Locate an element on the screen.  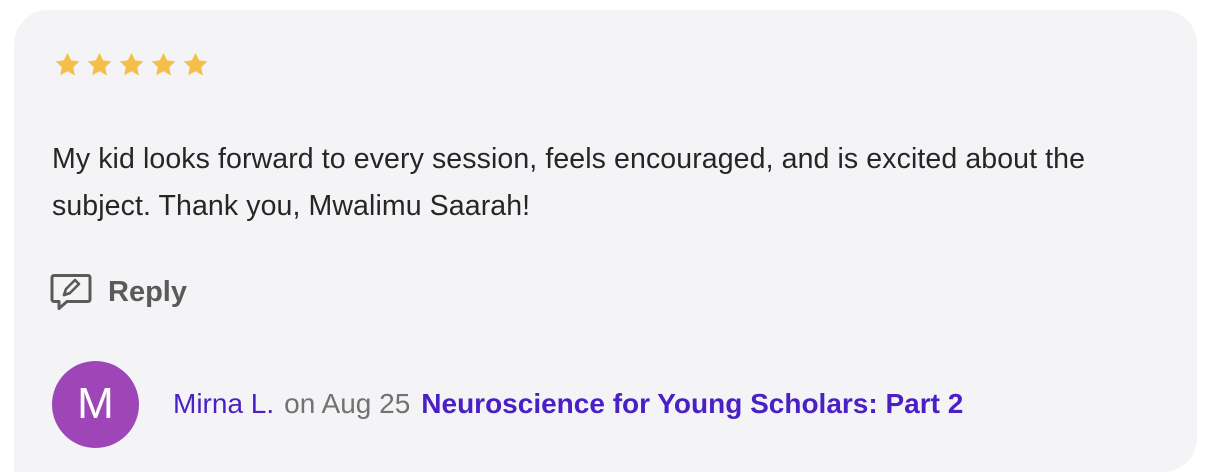
star-rating is located at coordinates (131, 65).